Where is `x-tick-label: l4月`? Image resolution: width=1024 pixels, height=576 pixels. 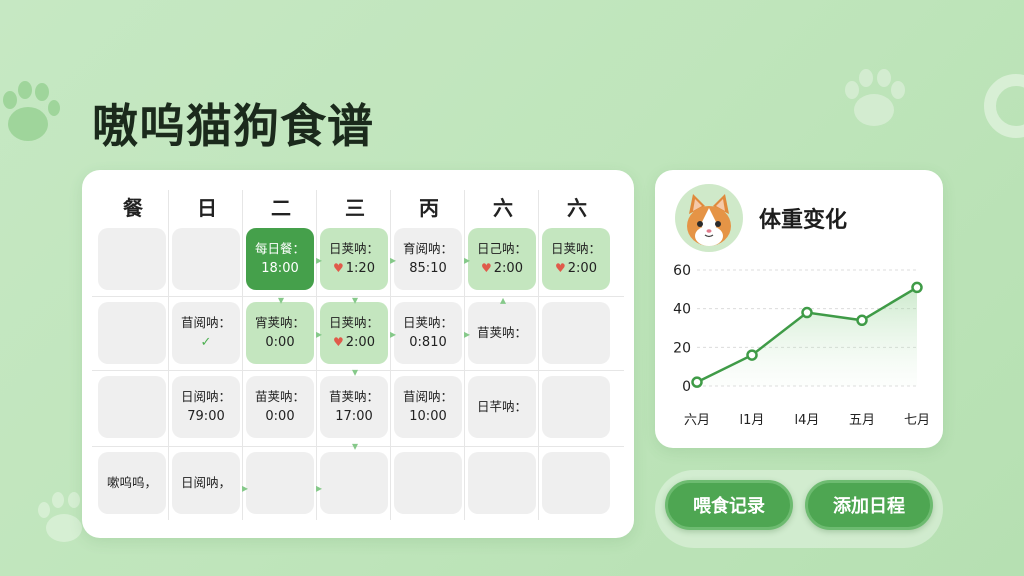 x-tick-label: l4月 is located at coordinates (807, 420).